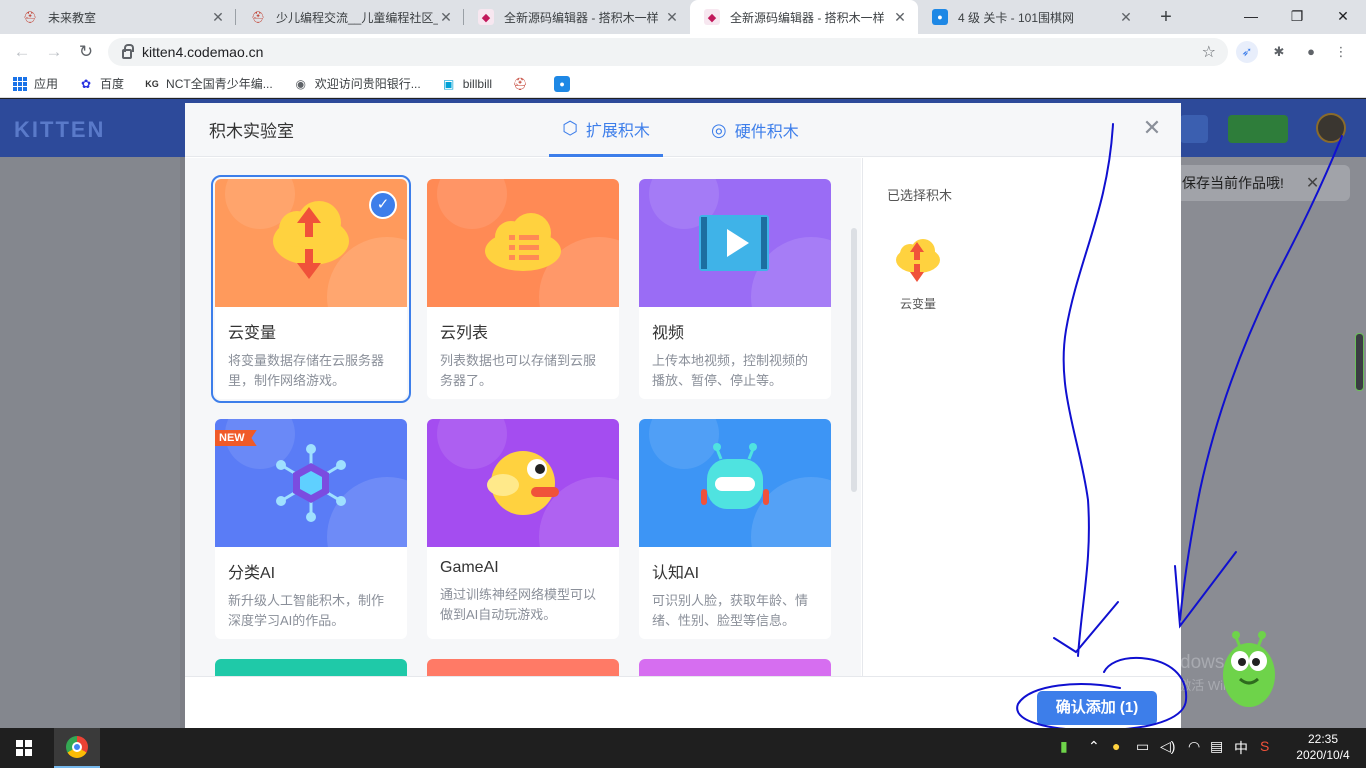  I want to click on browser-tab: ◆ 全新源码编辑器 - 搭积木一样 ✕, so click(577, 17).